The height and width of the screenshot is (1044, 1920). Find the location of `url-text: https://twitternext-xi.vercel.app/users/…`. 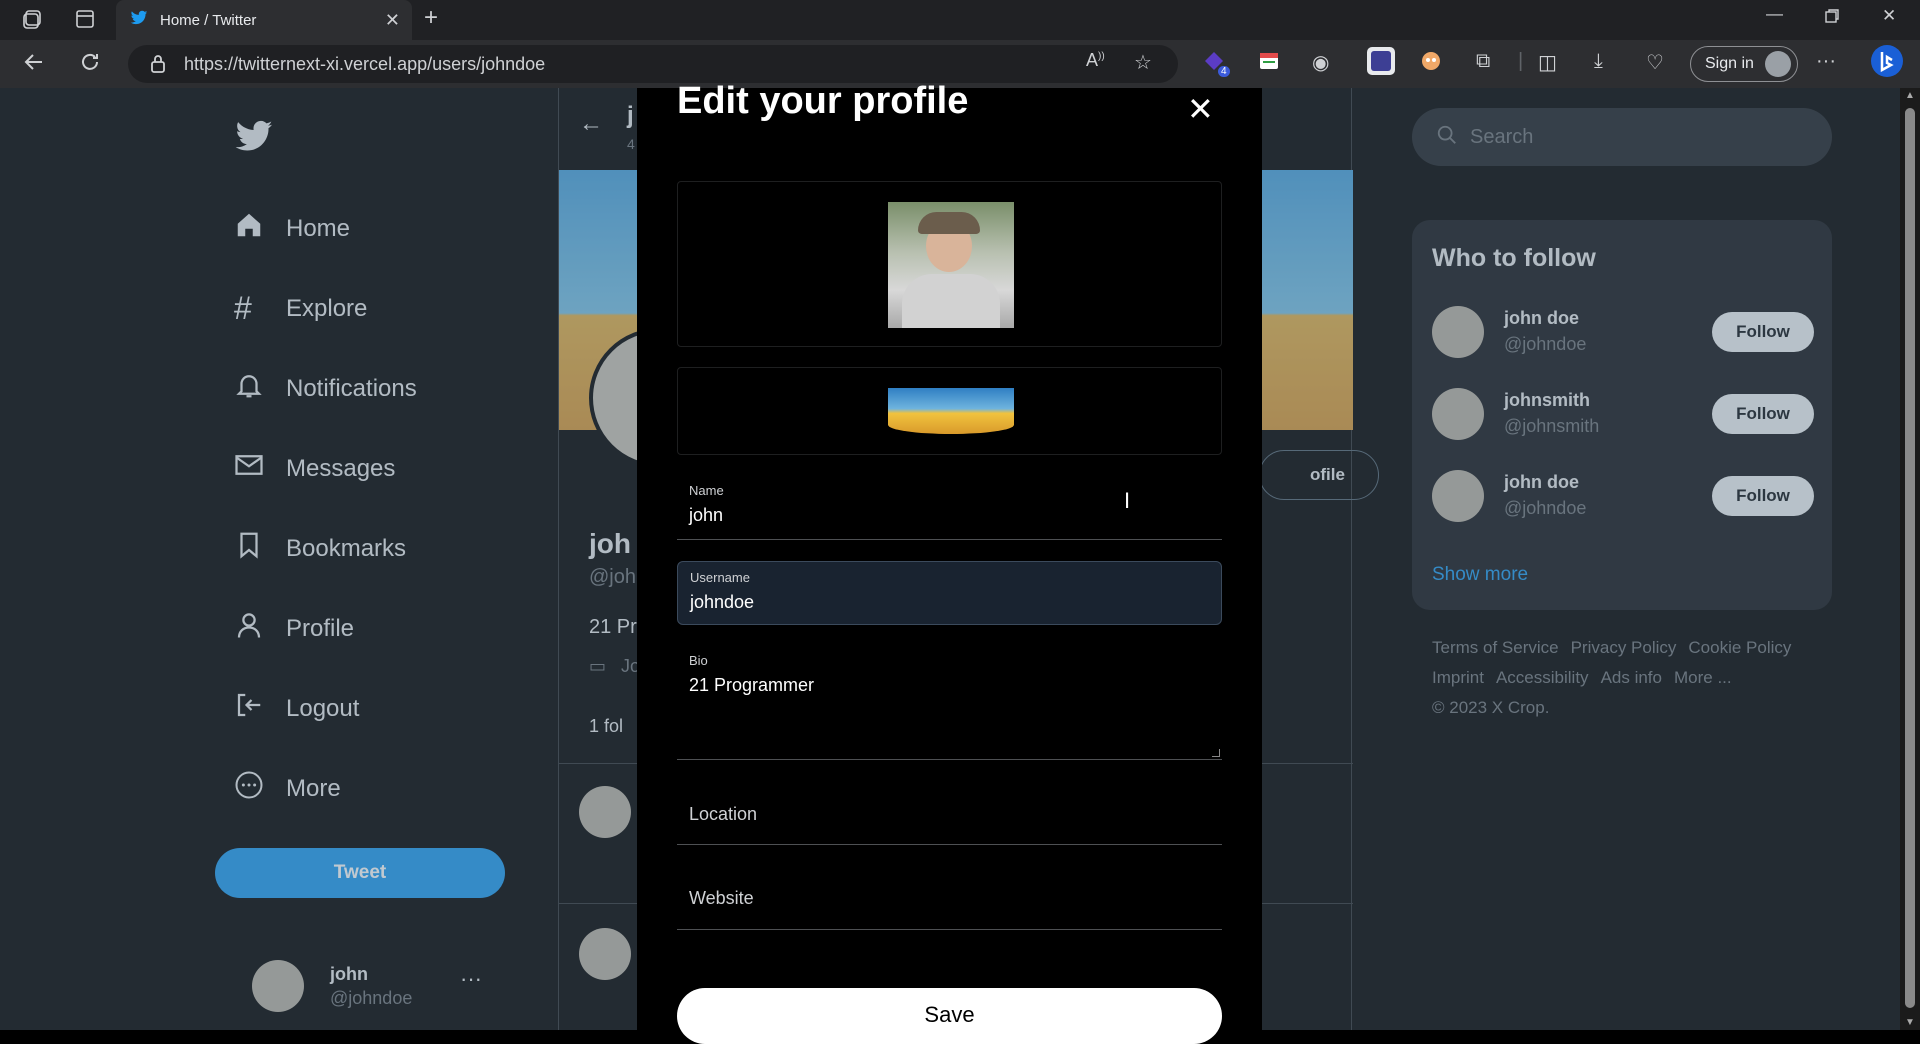

url-text: https://twitternext-xi.vercel.app/users/… is located at coordinates (365, 63).